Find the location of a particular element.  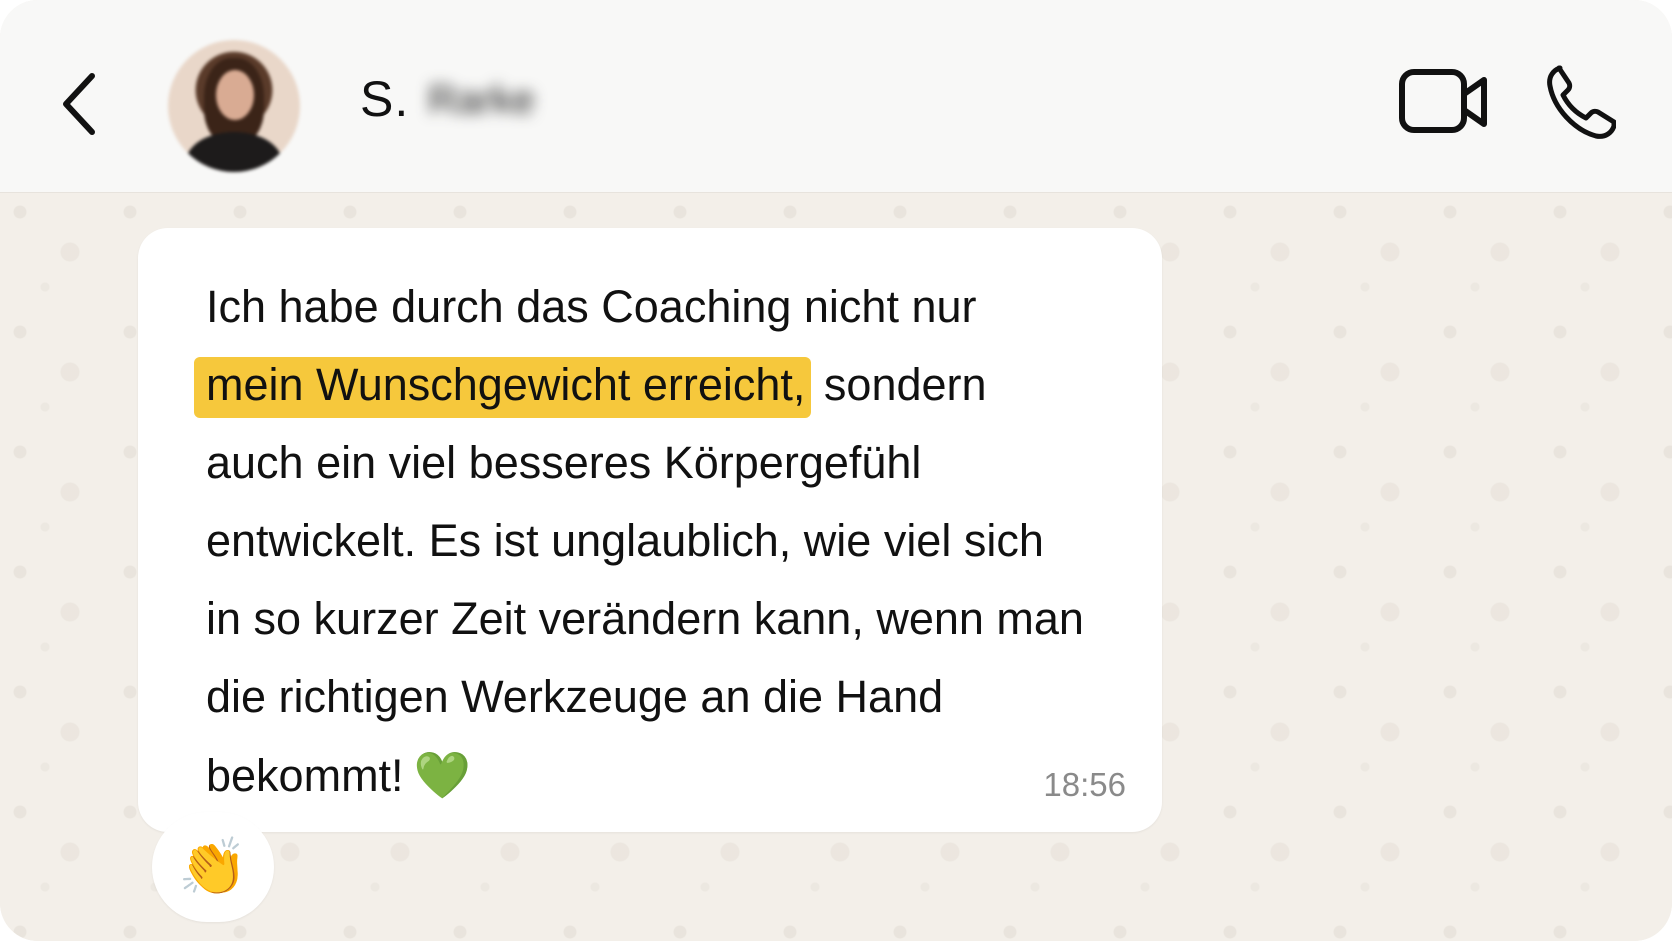

video-camera-icon is located at coordinates (1443, 101).